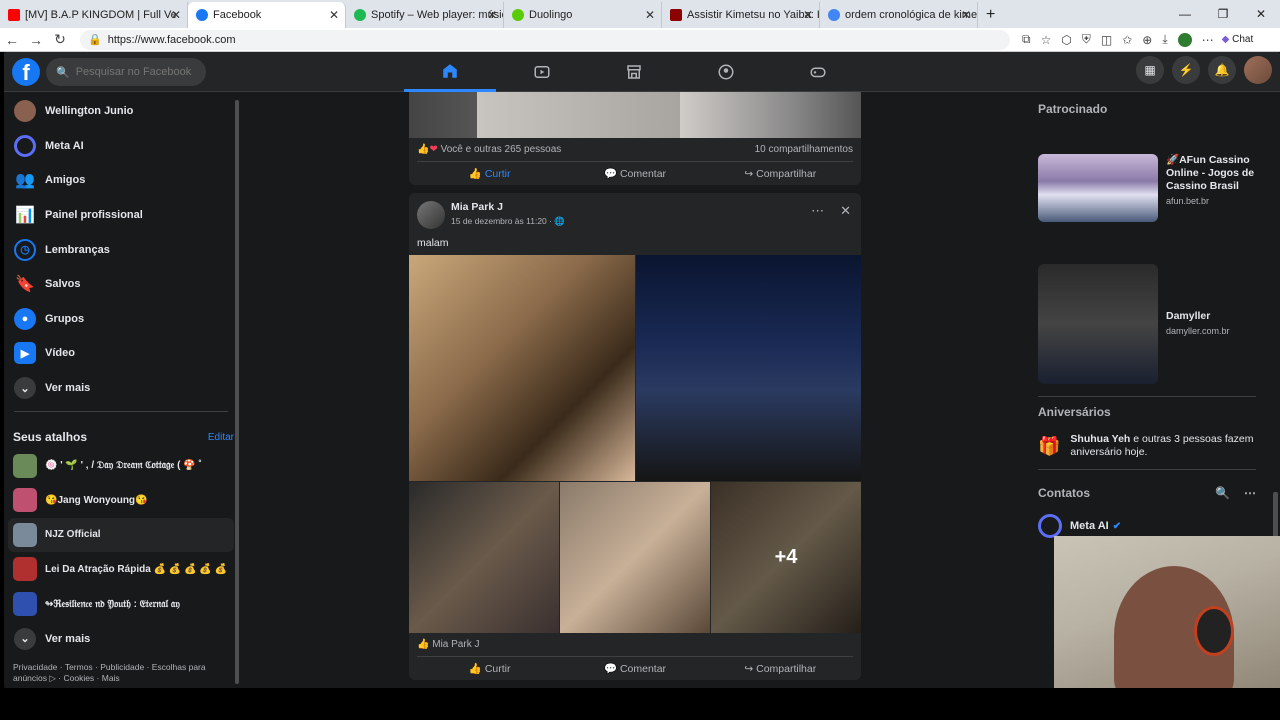 This screenshot has height=720, width=1280. What do you see at coordinates (121, 319) in the screenshot?
I see `sidebar-item-groups: ● Grupos` at bounding box center [121, 319].